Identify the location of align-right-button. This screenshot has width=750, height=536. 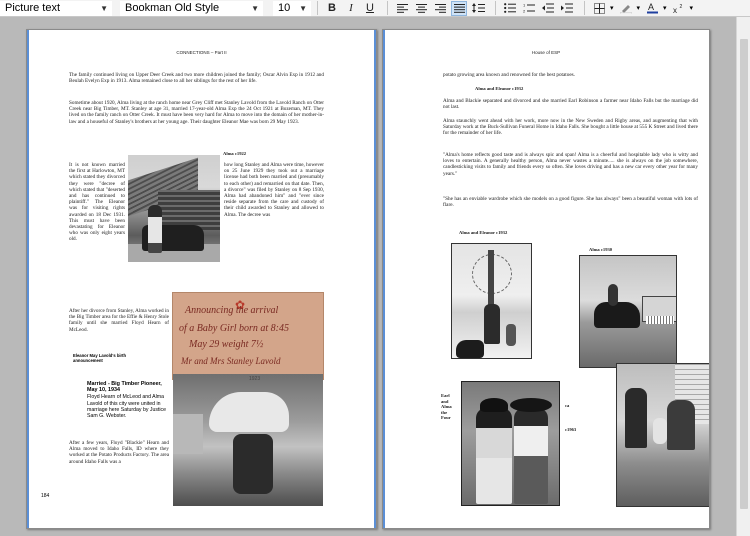
(440, 8).